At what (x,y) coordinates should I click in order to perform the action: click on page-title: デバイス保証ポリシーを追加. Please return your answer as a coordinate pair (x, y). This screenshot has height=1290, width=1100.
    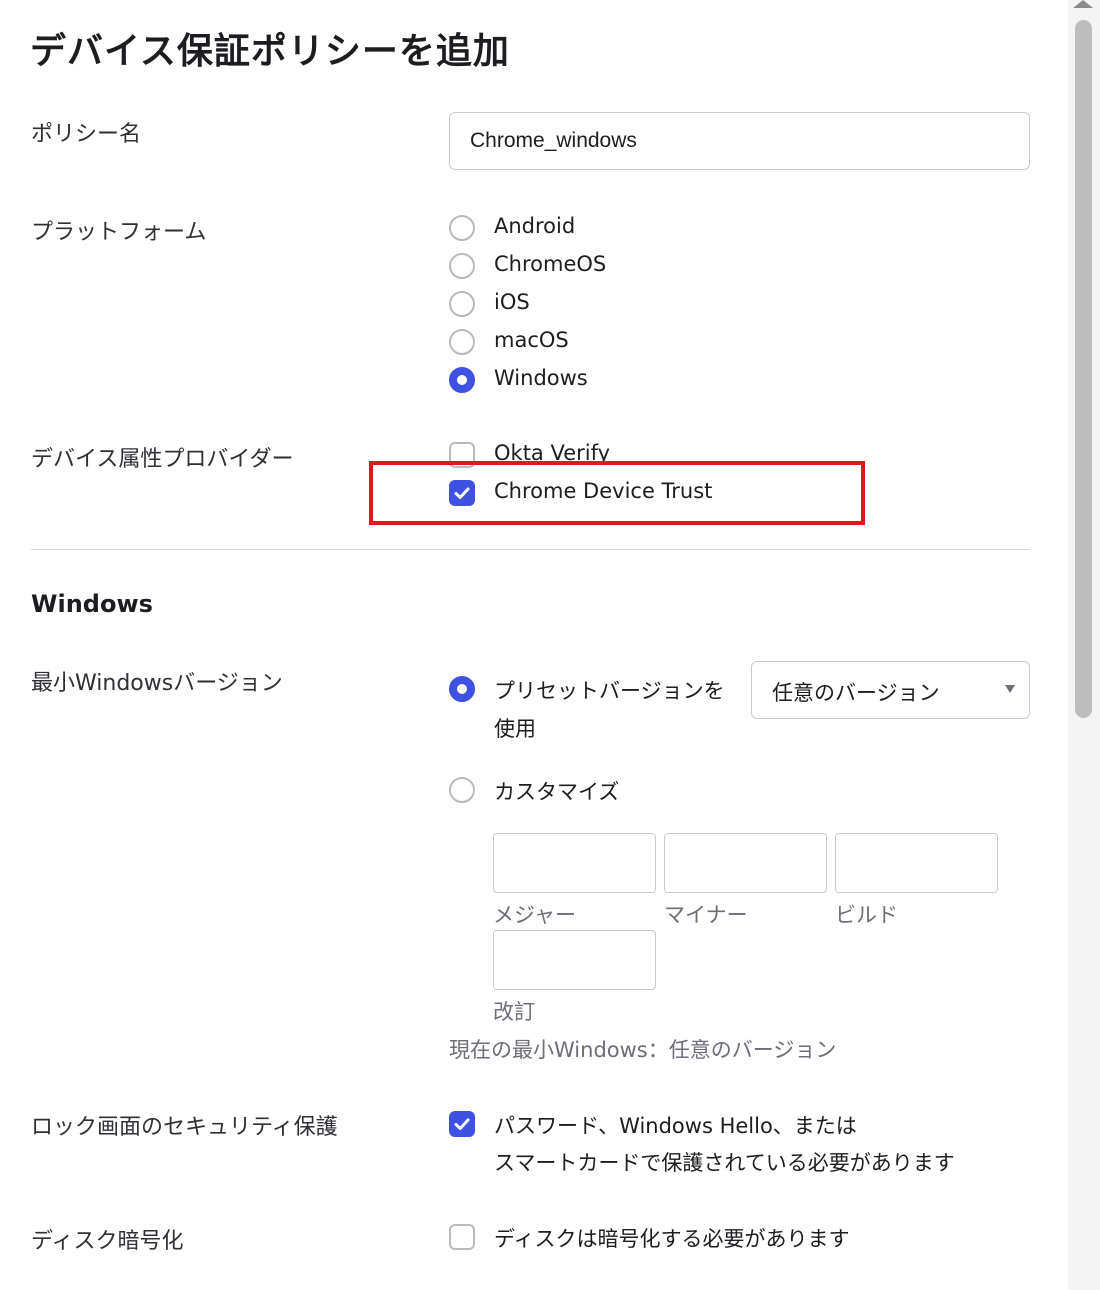
    Looking at the image, I should click on (270, 51).